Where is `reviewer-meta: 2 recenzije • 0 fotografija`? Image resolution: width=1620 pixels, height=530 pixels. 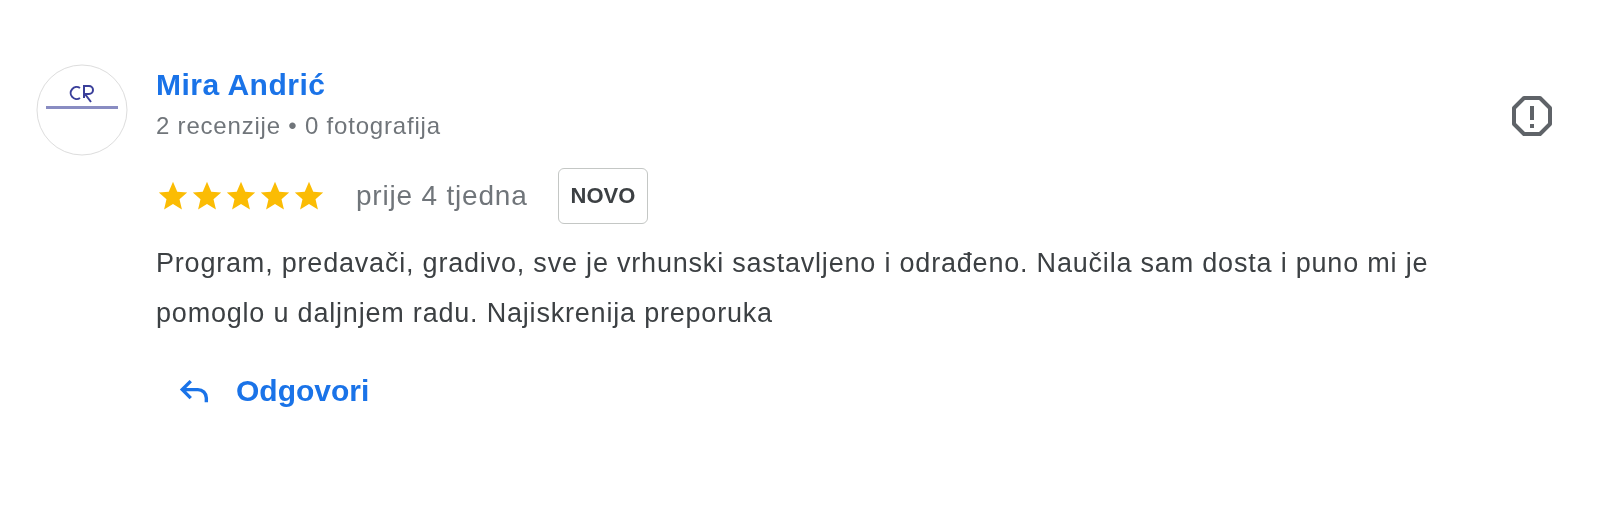 reviewer-meta: 2 recenzije • 0 fotografija is located at coordinates (298, 126).